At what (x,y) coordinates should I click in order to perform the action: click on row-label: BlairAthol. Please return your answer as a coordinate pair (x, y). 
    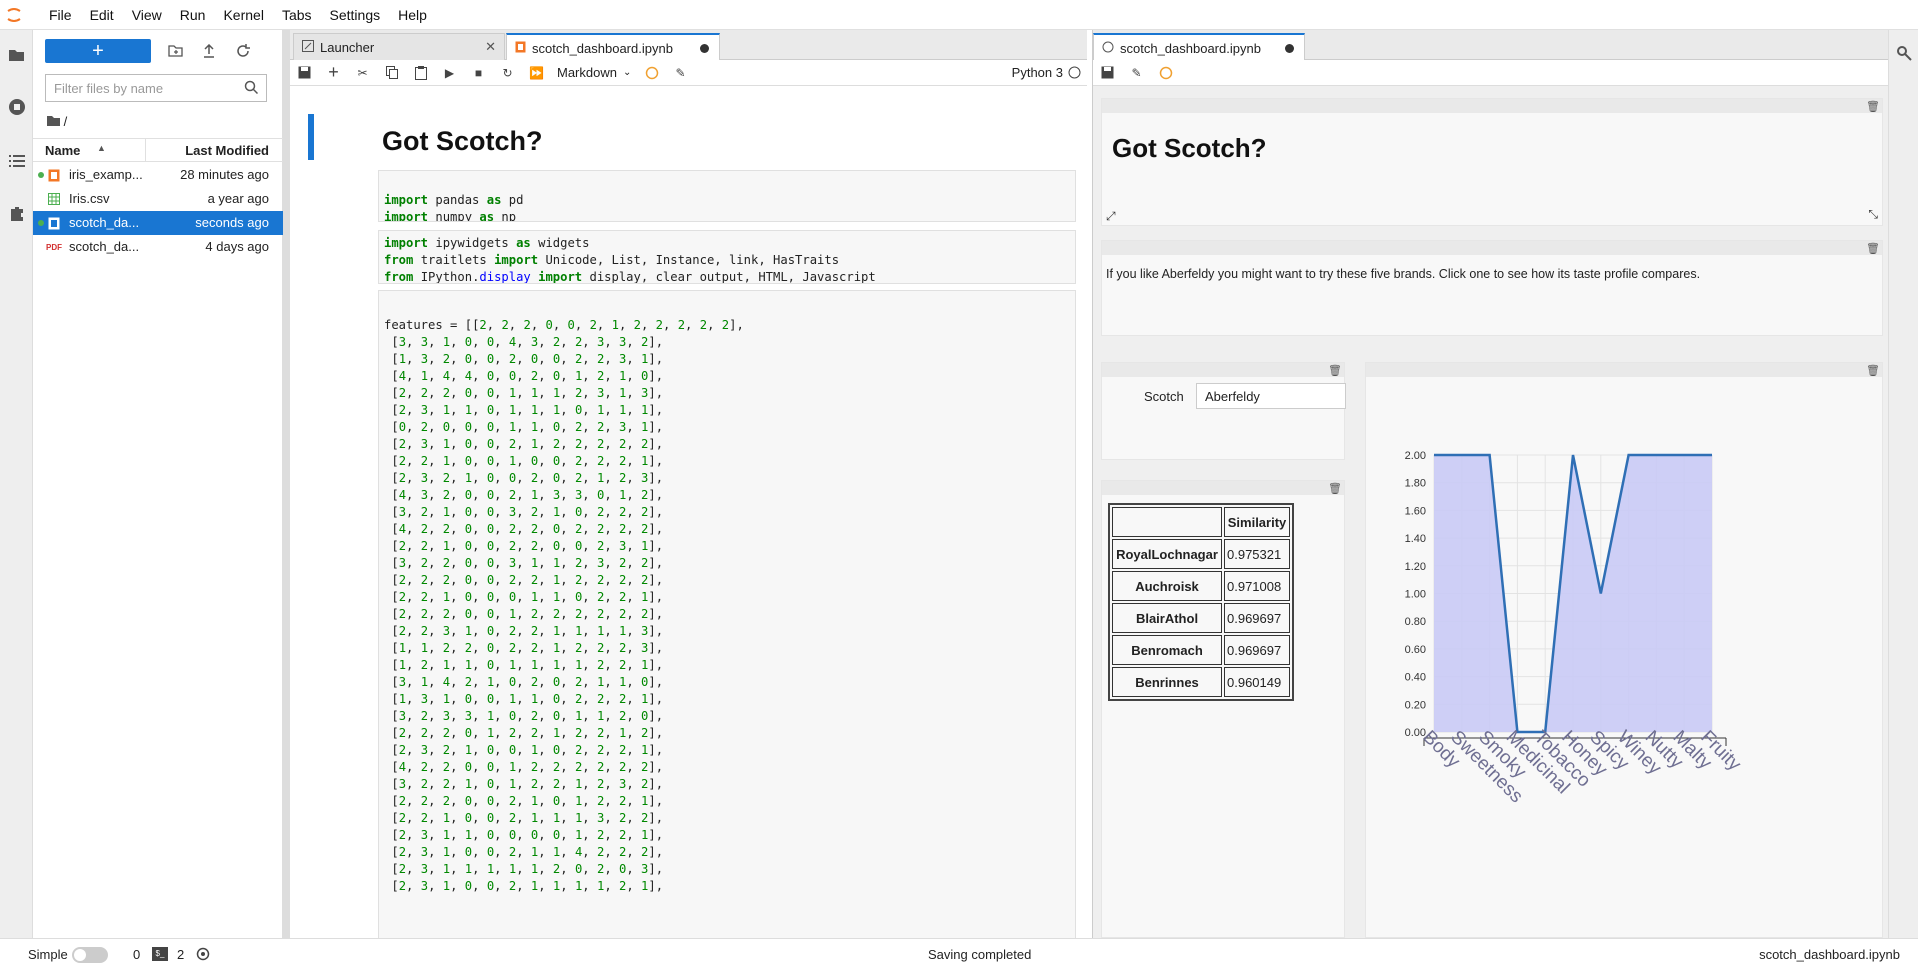
    Looking at the image, I should click on (1167, 618).